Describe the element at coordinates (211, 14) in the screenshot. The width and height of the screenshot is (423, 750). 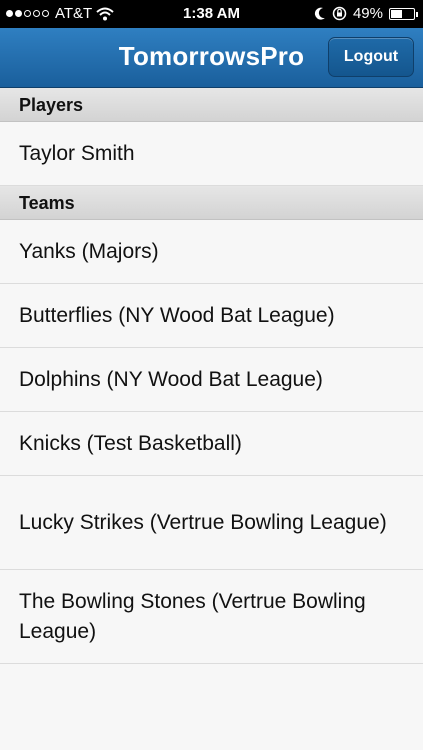
I see `status-bar: AT&T 1:38 AM 49%` at that location.